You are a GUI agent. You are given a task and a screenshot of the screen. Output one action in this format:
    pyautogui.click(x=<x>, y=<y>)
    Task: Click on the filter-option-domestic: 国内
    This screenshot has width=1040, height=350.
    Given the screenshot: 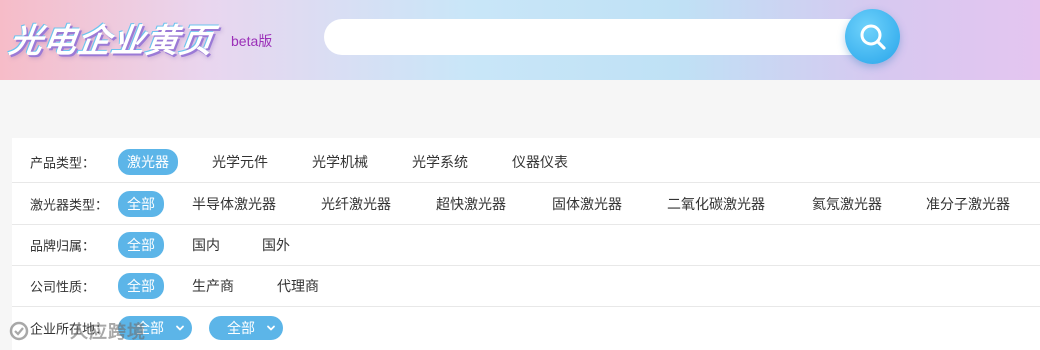 What is the action you would take?
    pyautogui.click(x=206, y=245)
    